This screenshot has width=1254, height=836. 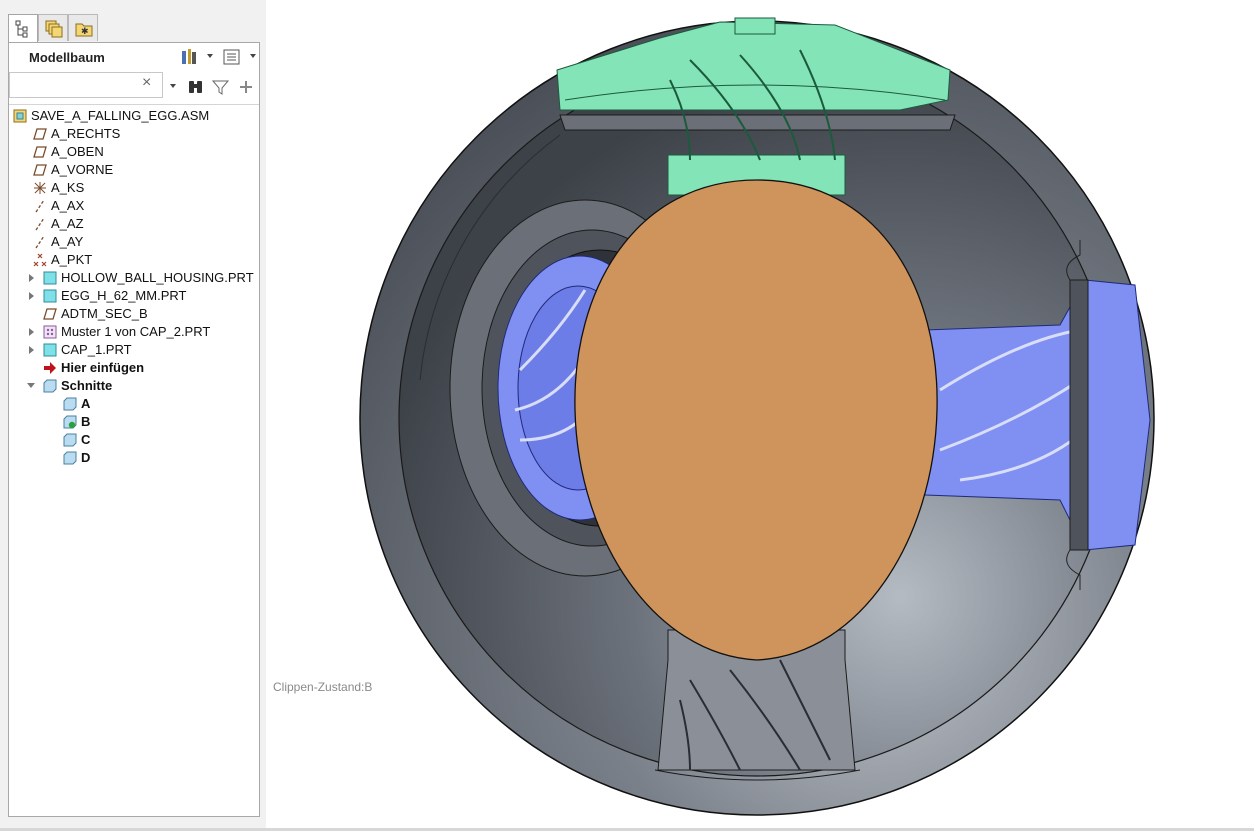 What do you see at coordinates (40, 260) in the screenshot?
I see `datum-point-icon` at bounding box center [40, 260].